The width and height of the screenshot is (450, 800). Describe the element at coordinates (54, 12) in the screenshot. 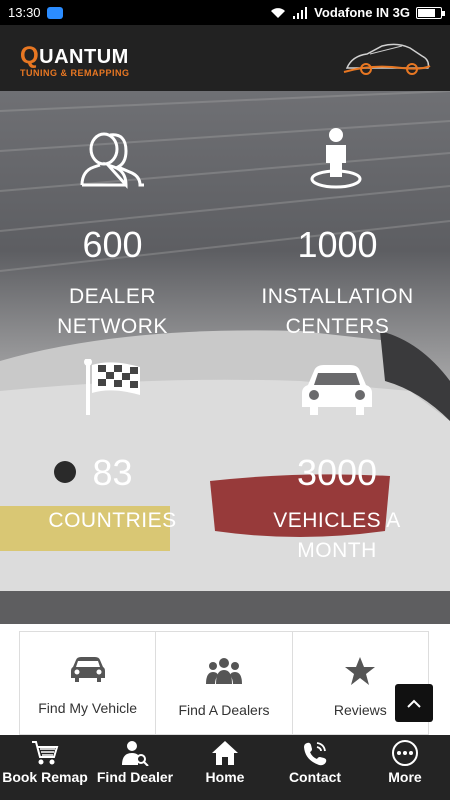

I see `cloud-icon` at that location.